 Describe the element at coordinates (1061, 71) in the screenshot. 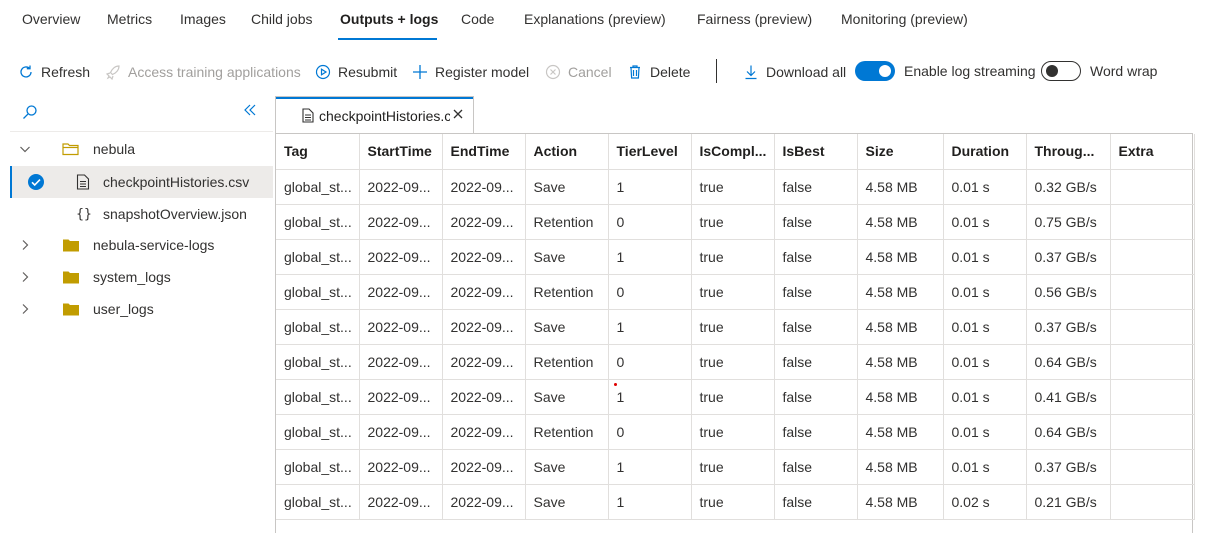

I see `word-wrap-toggle` at that location.